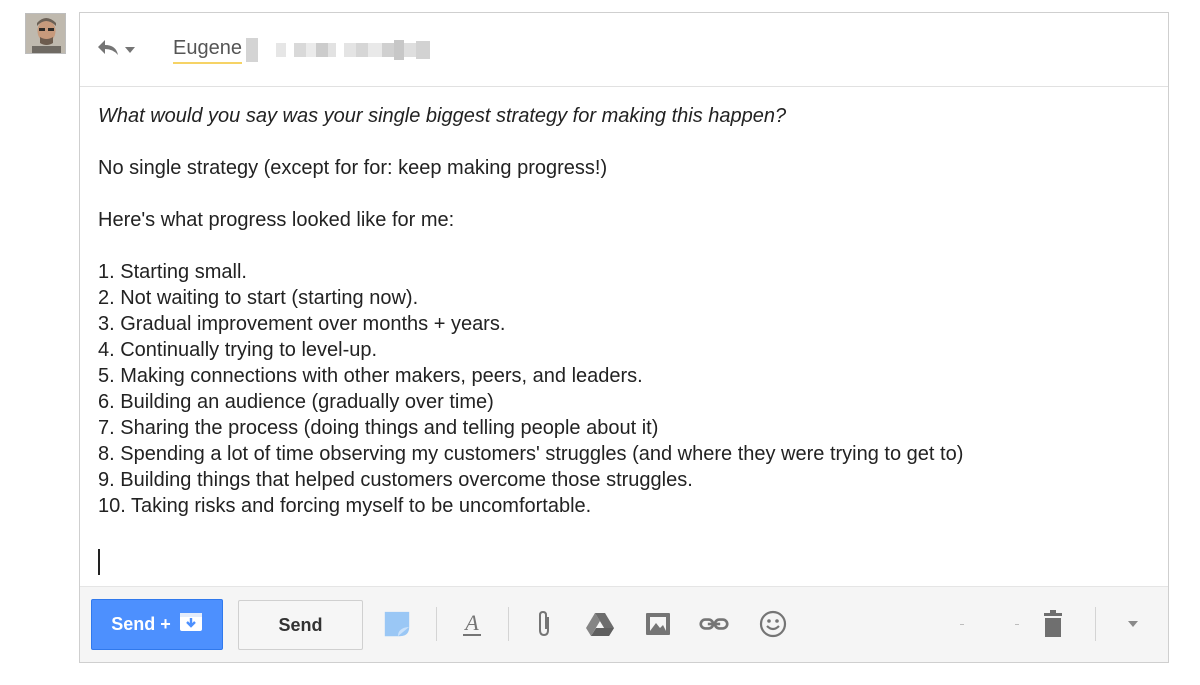 The width and height of the screenshot is (1200, 685). Describe the element at coordinates (600, 624) in the screenshot. I see `drive-icon` at that location.